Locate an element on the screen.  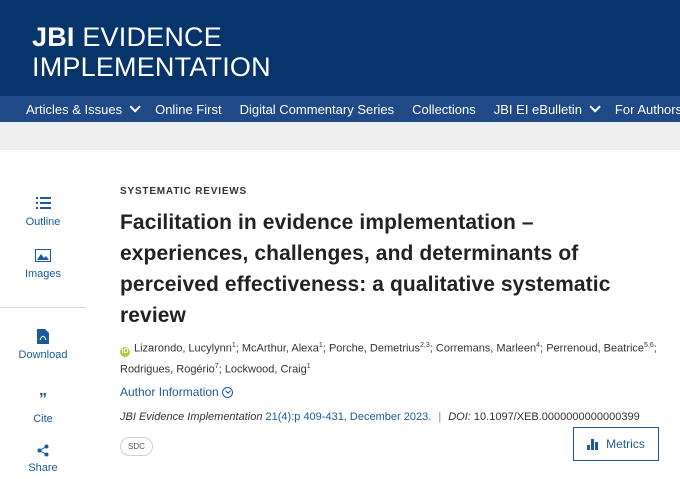
affiliation-sup: 2,3 is located at coordinates (425, 345).